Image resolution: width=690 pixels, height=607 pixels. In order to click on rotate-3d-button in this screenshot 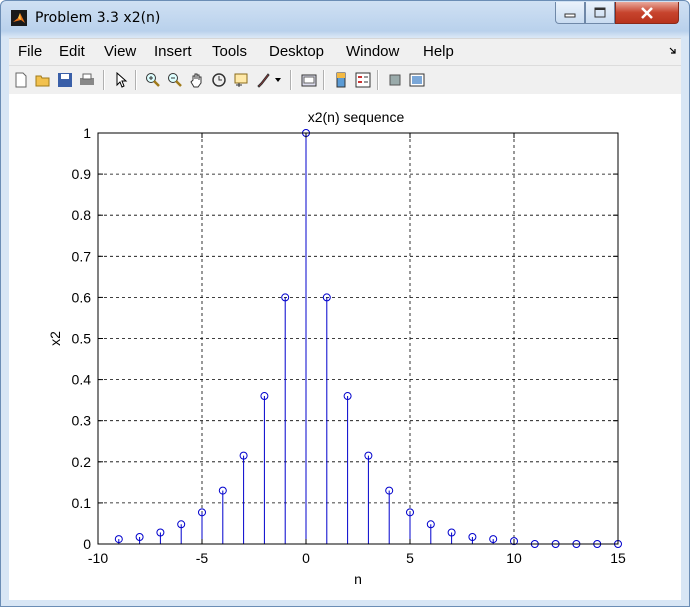, I will do `click(219, 80)`.